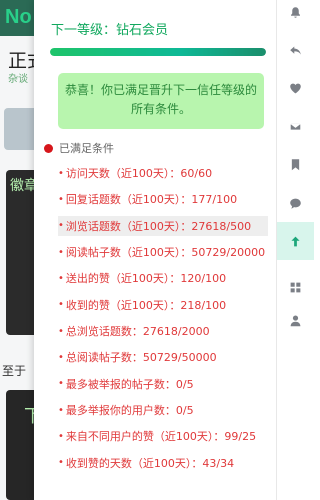 The image size is (320, 500). Describe the element at coordinates (158, 226) in the screenshot. I see `condition-text: 浏览话题数（近100天）：27618/500` at that location.